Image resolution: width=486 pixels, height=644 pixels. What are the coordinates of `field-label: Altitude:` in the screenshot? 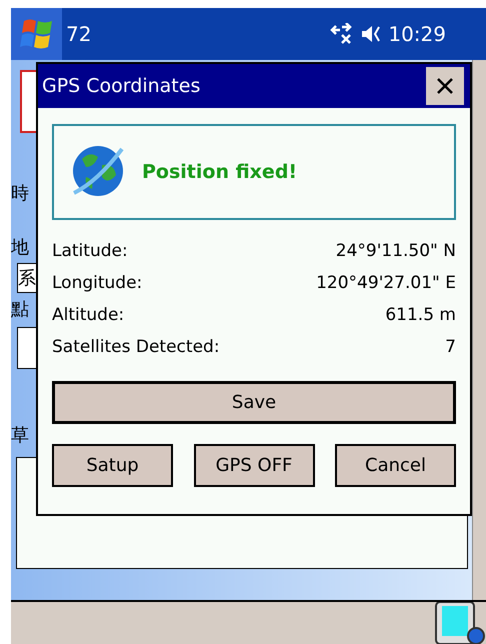 It's located at (88, 315).